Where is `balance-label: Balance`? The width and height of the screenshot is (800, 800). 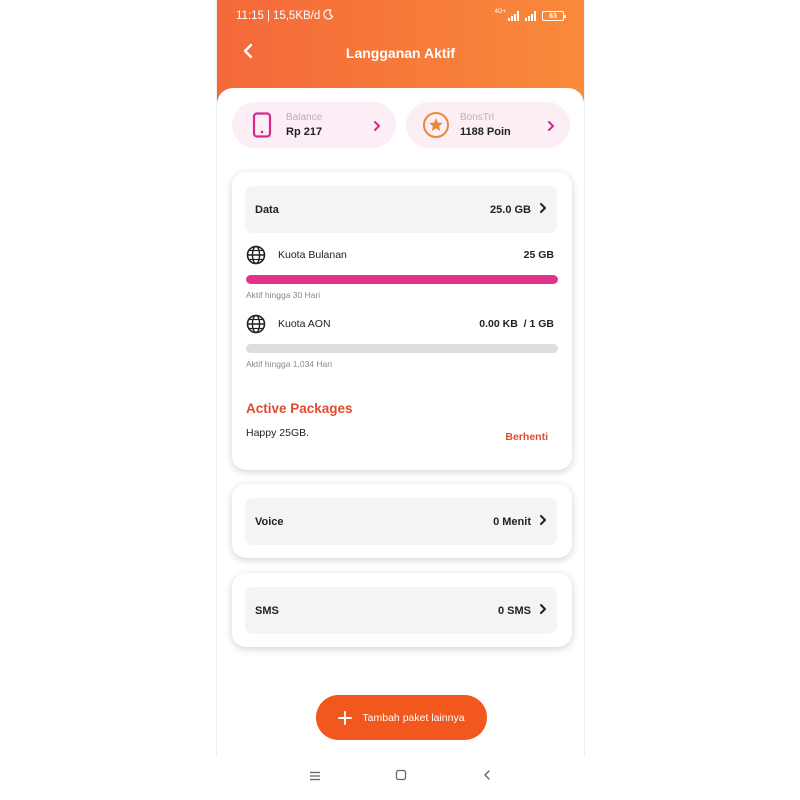 balance-label: Balance is located at coordinates (304, 117).